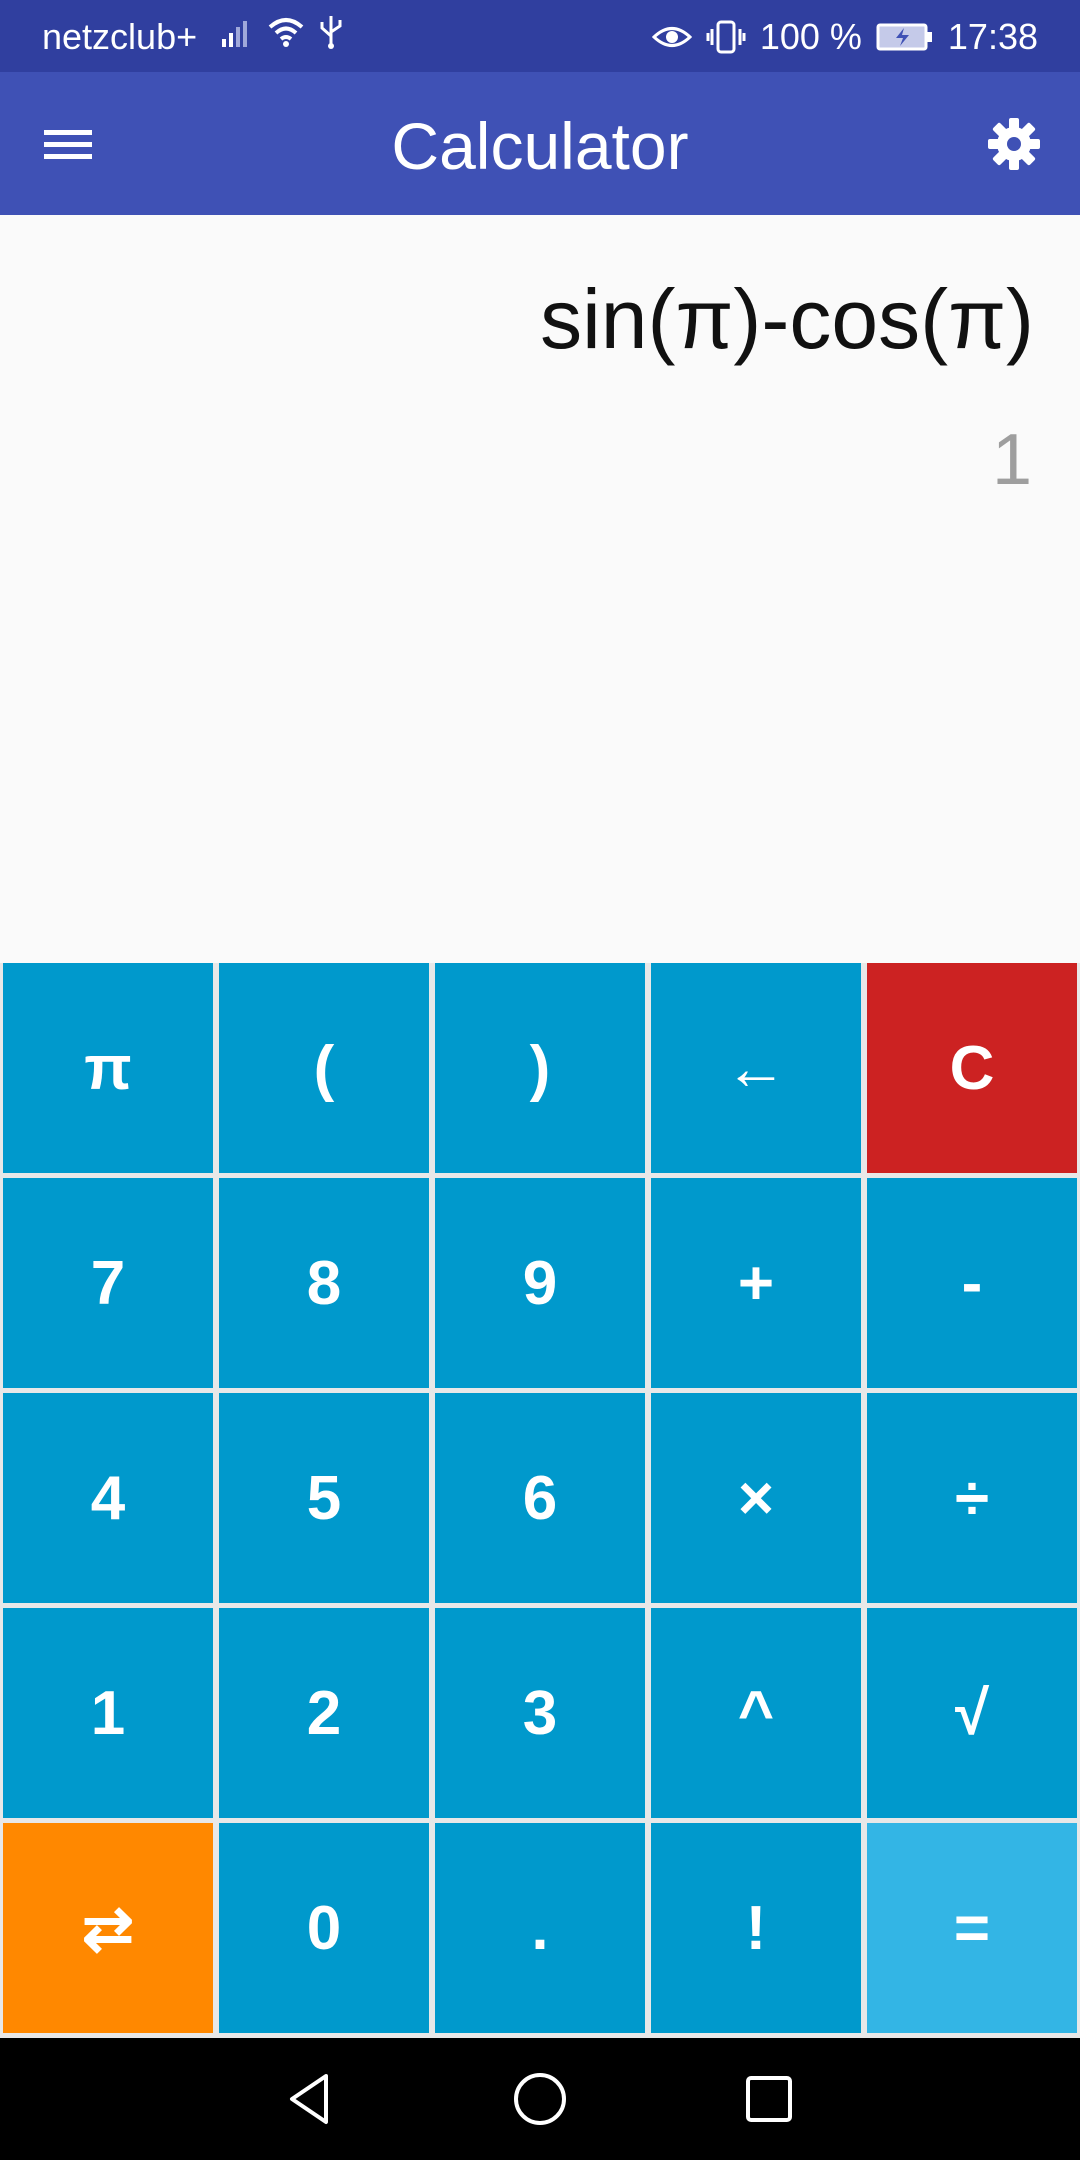  Describe the element at coordinates (972, 1713) in the screenshot. I see `key-sqrt: √` at that location.